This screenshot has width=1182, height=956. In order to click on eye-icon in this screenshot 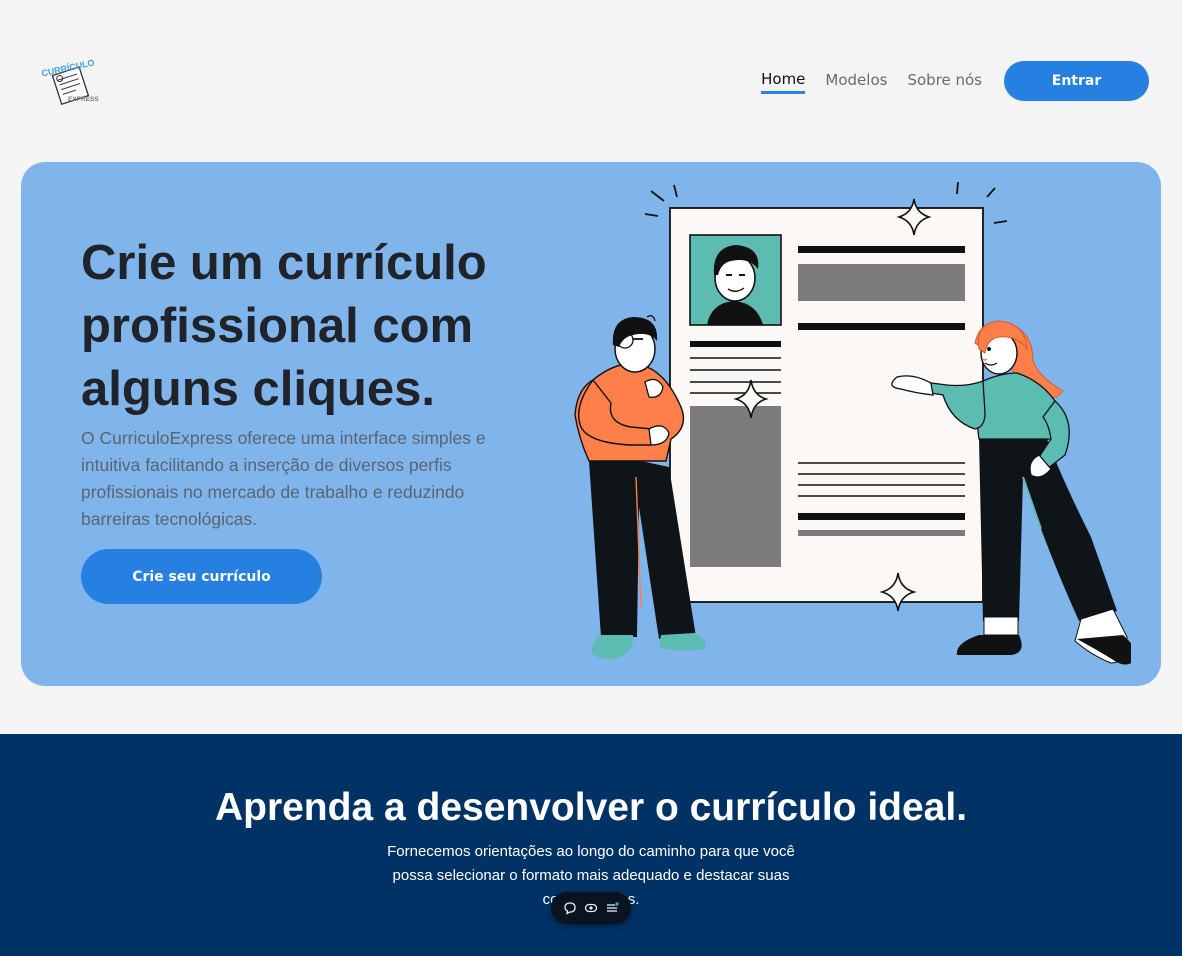, I will do `click(591, 908)`.